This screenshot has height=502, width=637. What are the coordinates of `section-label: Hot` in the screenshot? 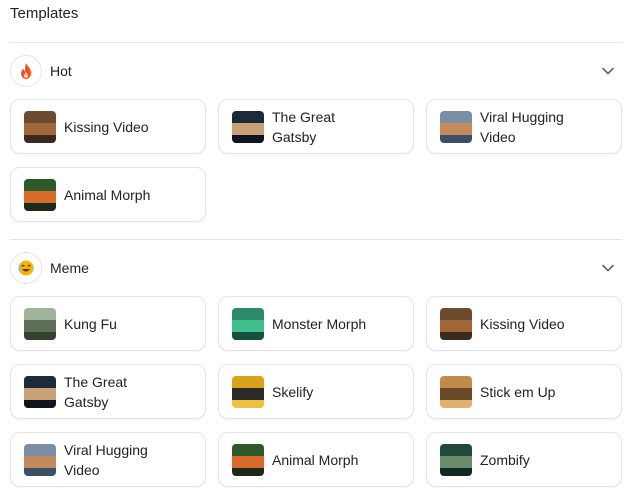 It's located at (61, 71).